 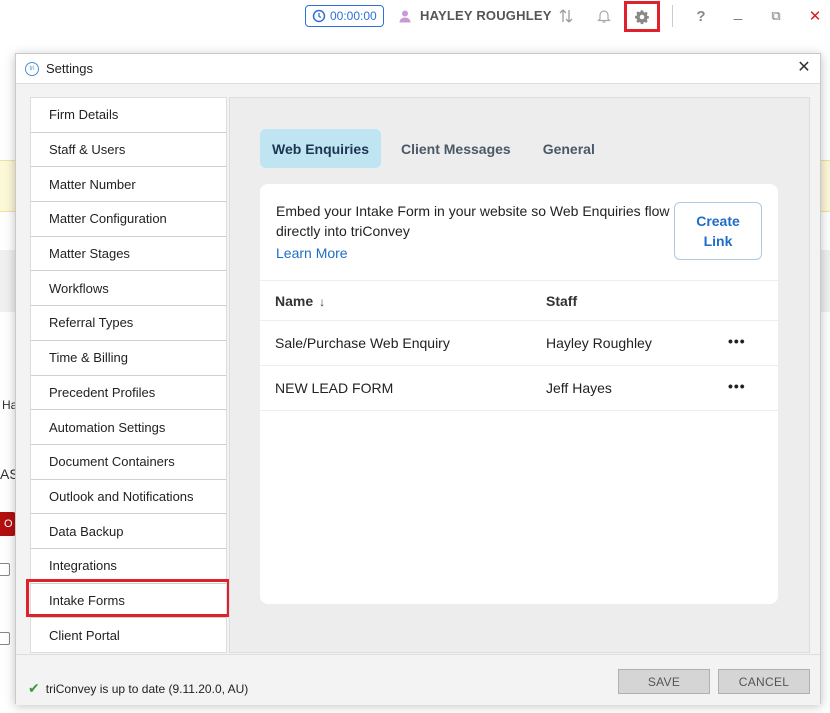 I want to click on save-button: SAVE, so click(x=664, y=681).